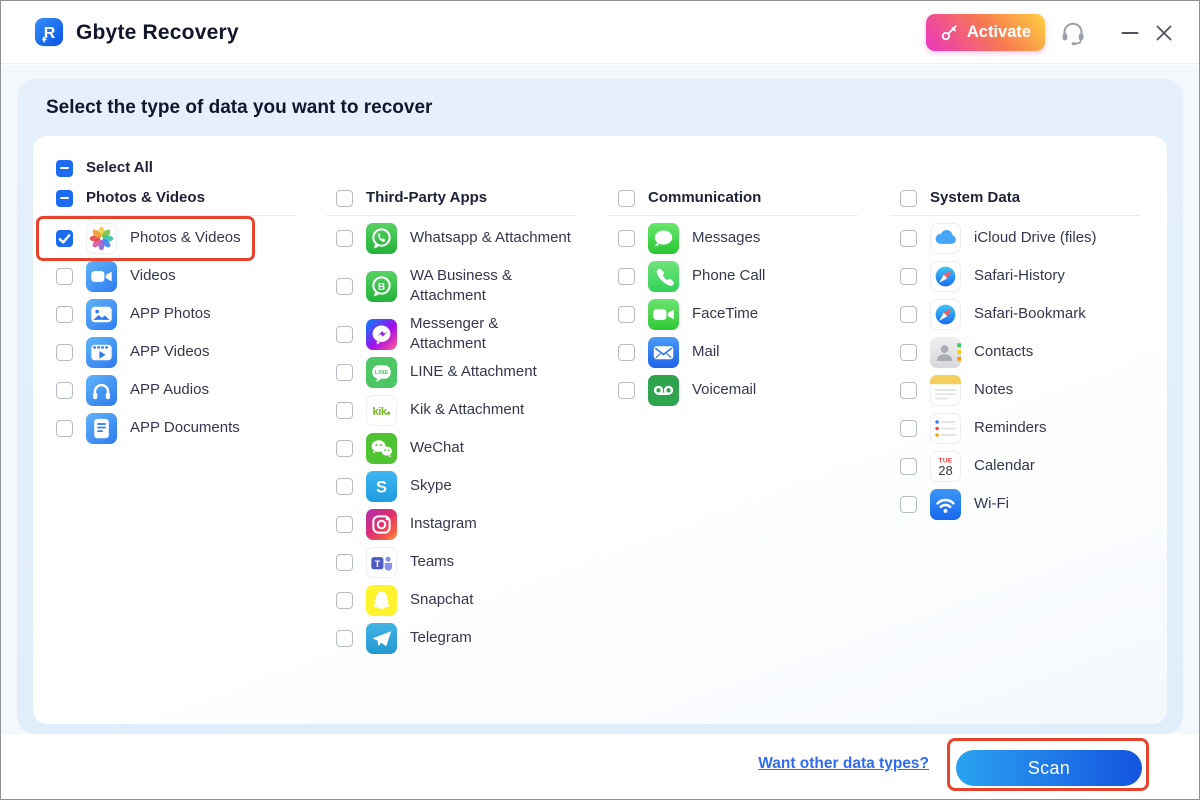 This screenshot has height=800, width=1200. What do you see at coordinates (101, 238) in the screenshot?
I see `photos-icon` at bounding box center [101, 238].